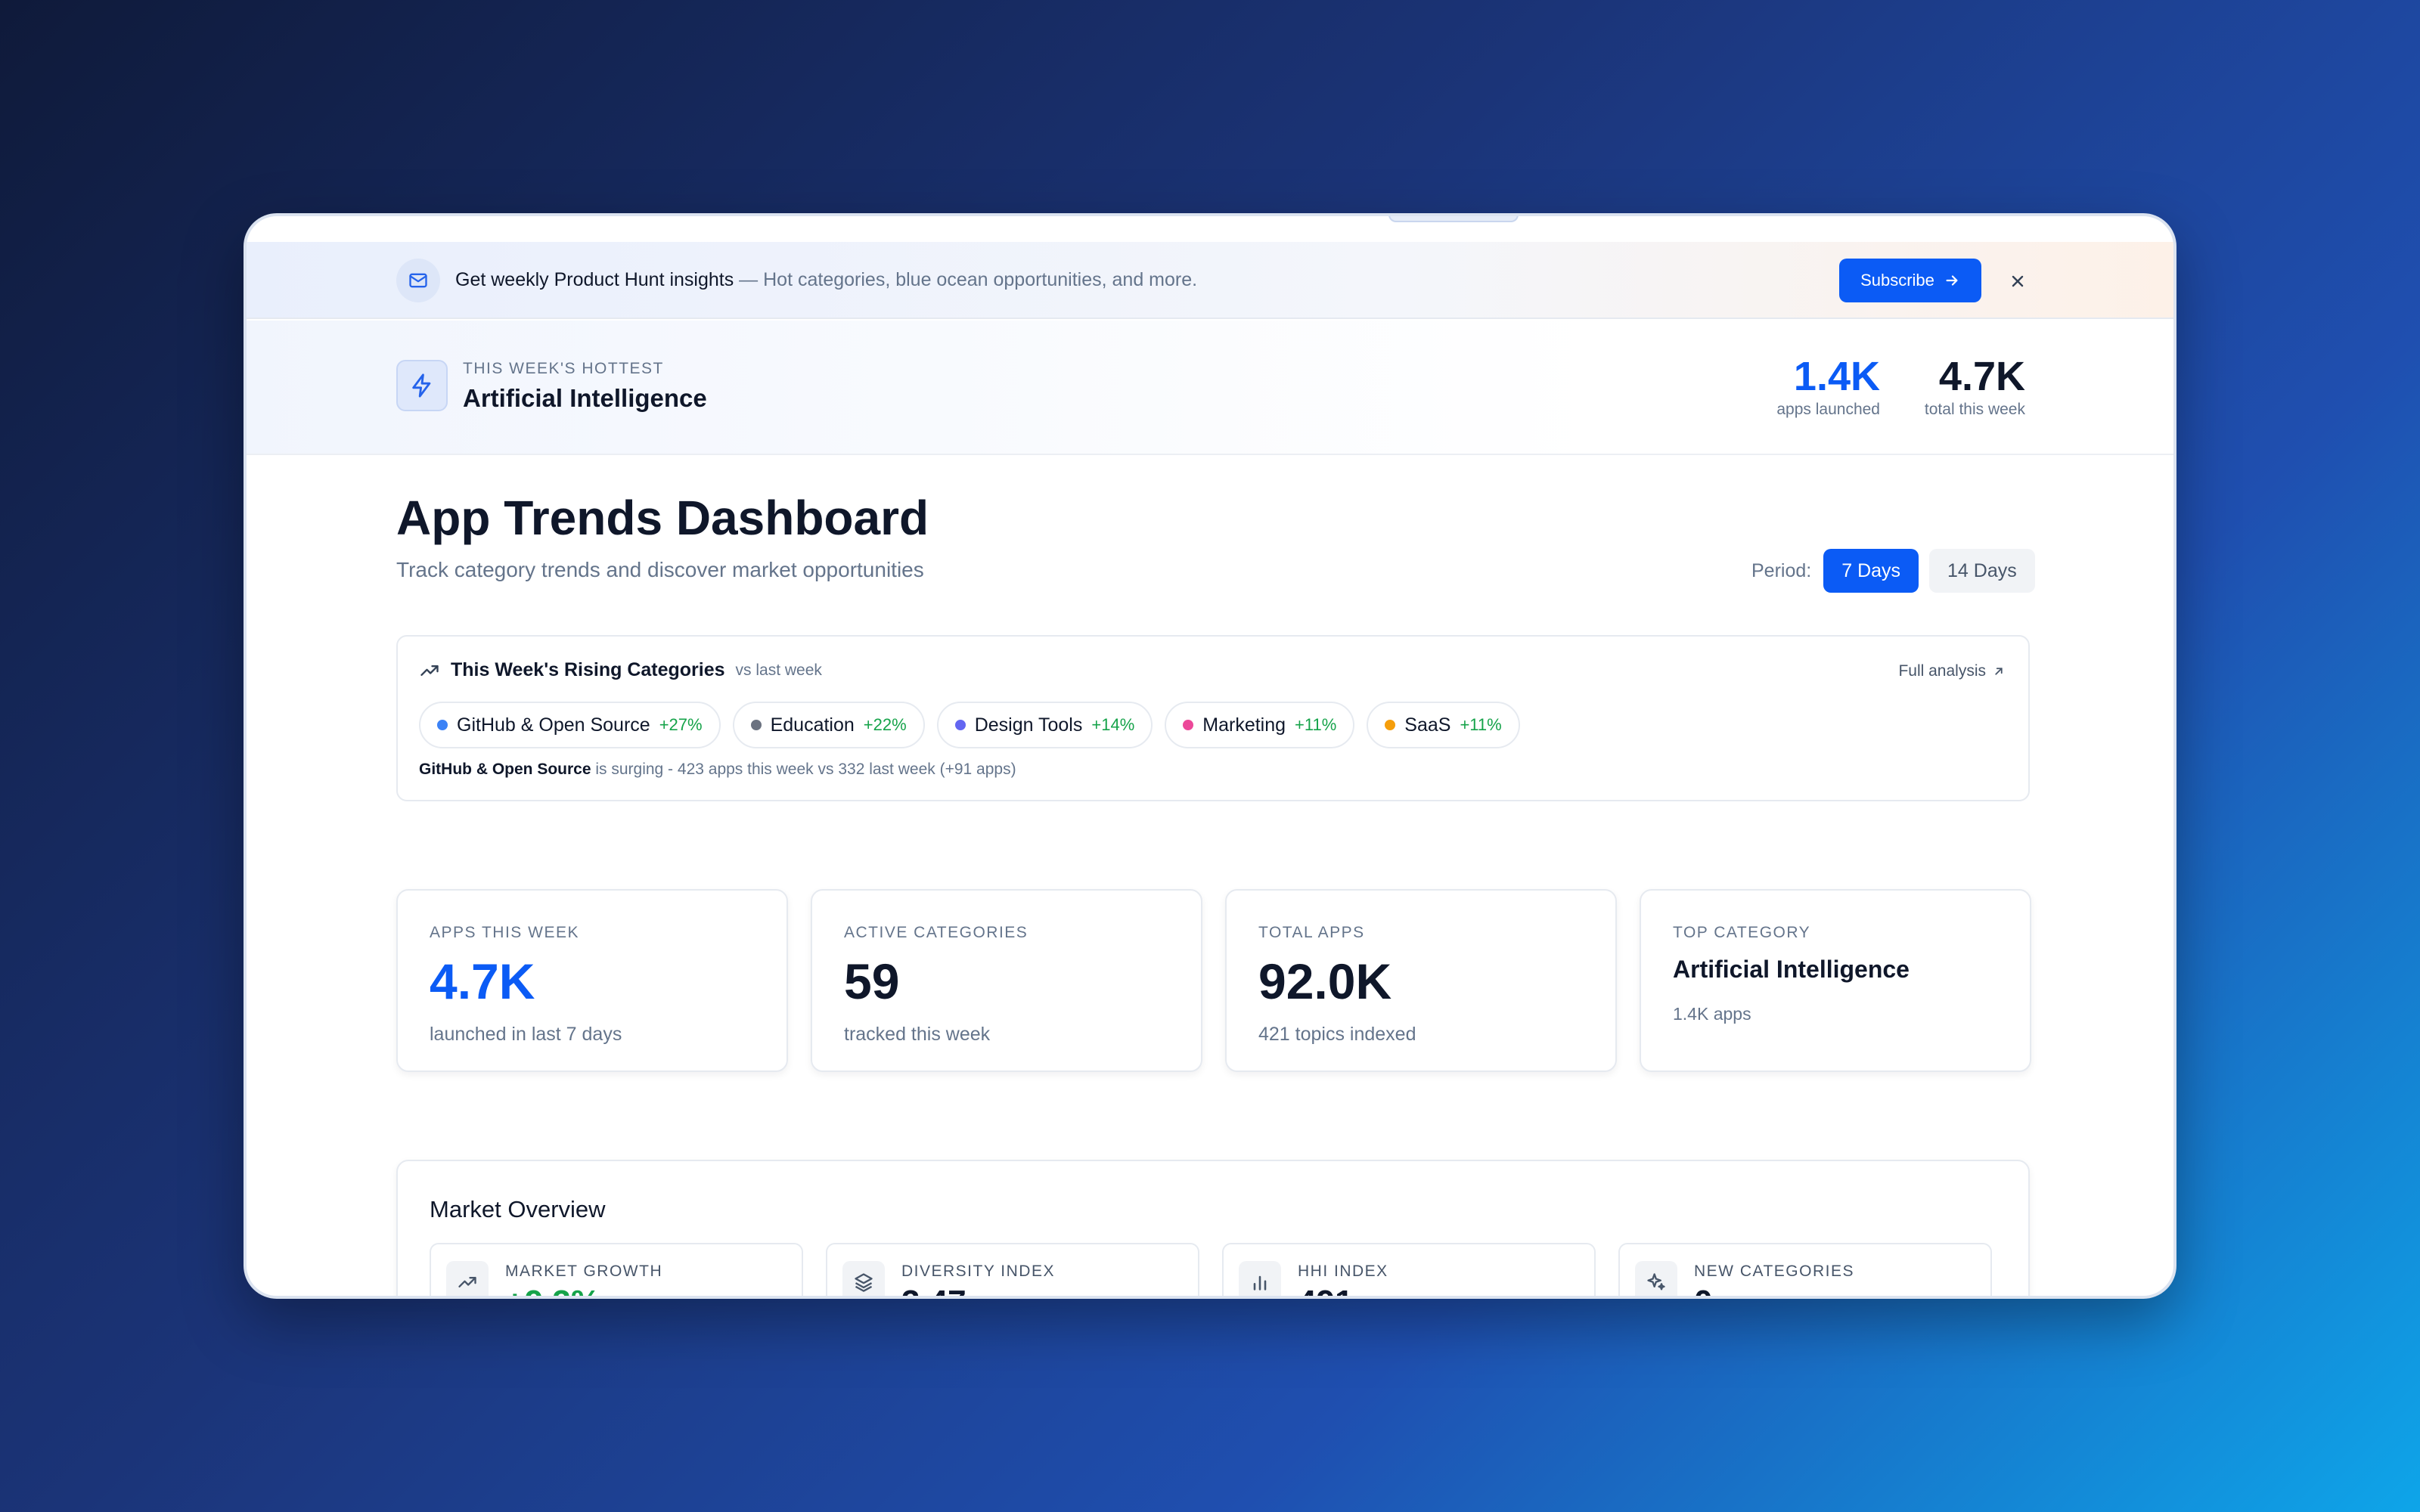  Describe the element at coordinates (1656, 1278) in the screenshot. I see `sparkles-icon` at that location.